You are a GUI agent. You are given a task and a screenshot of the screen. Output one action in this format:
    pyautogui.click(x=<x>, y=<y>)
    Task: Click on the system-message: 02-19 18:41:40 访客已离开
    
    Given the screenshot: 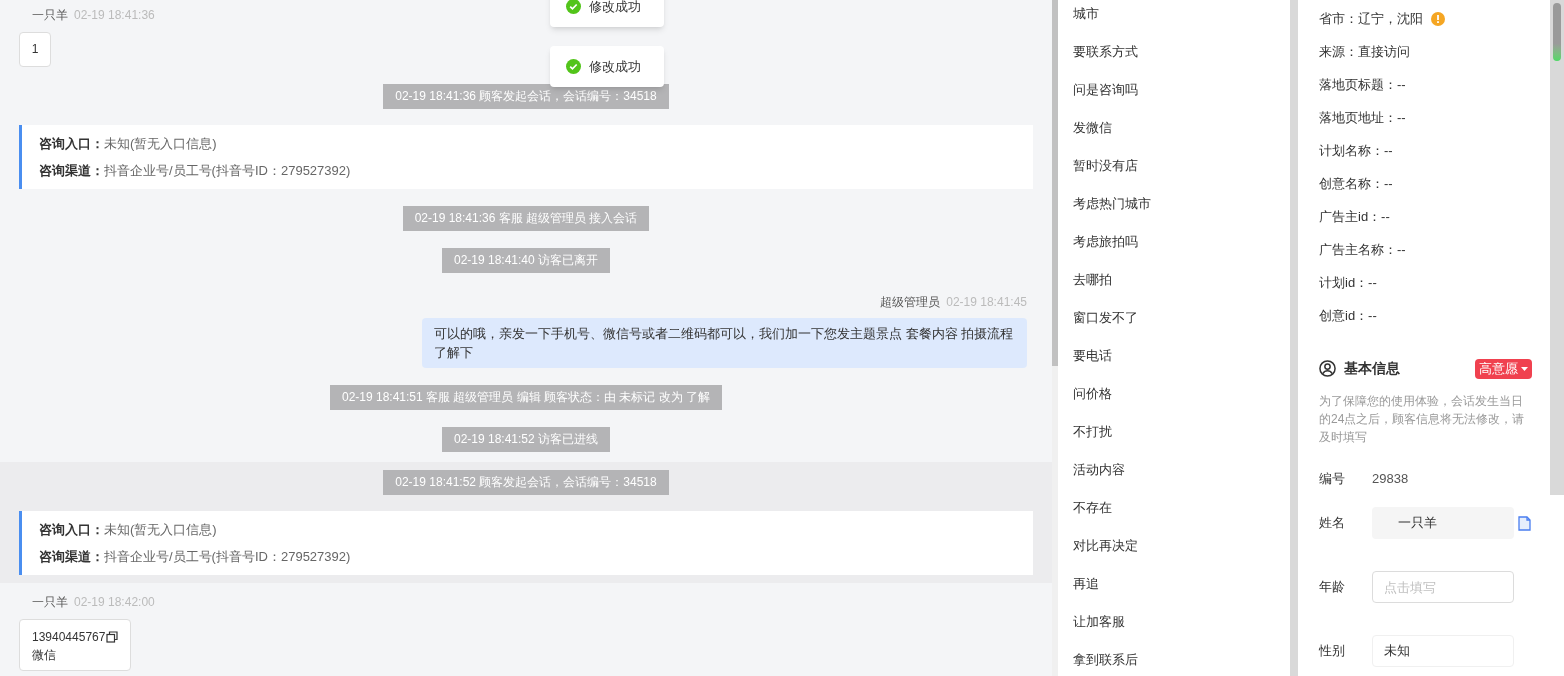 What is the action you would take?
    pyautogui.click(x=526, y=260)
    